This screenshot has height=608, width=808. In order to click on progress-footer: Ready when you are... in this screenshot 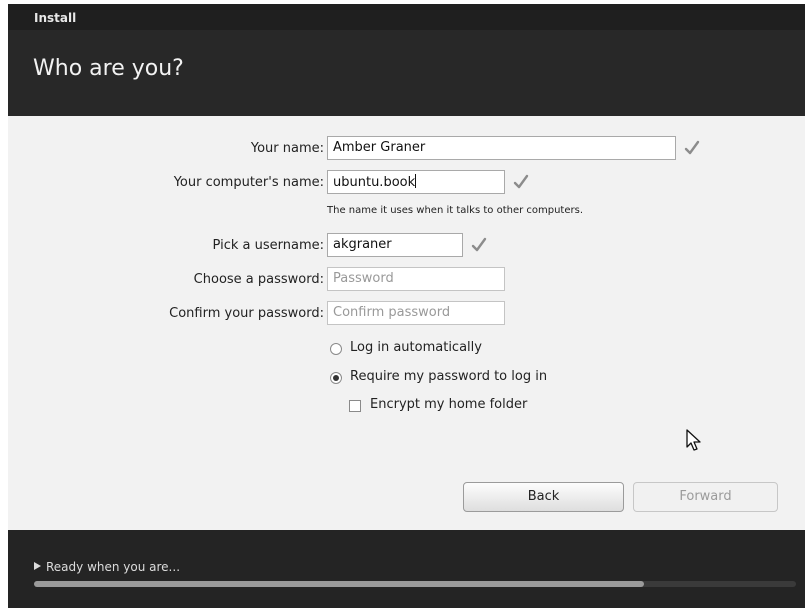, I will do `click(406, 569)`.